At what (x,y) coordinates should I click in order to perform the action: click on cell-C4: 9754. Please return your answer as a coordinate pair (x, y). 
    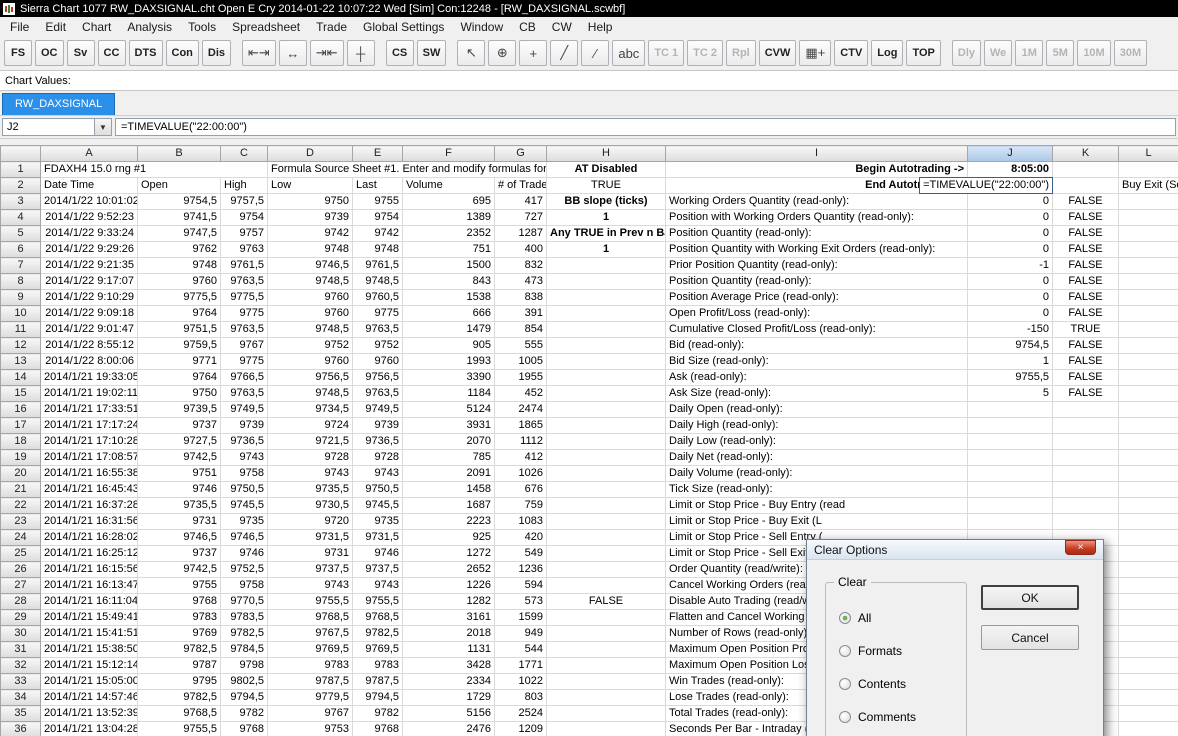
    Looking at the image, I should click on (244, 217).